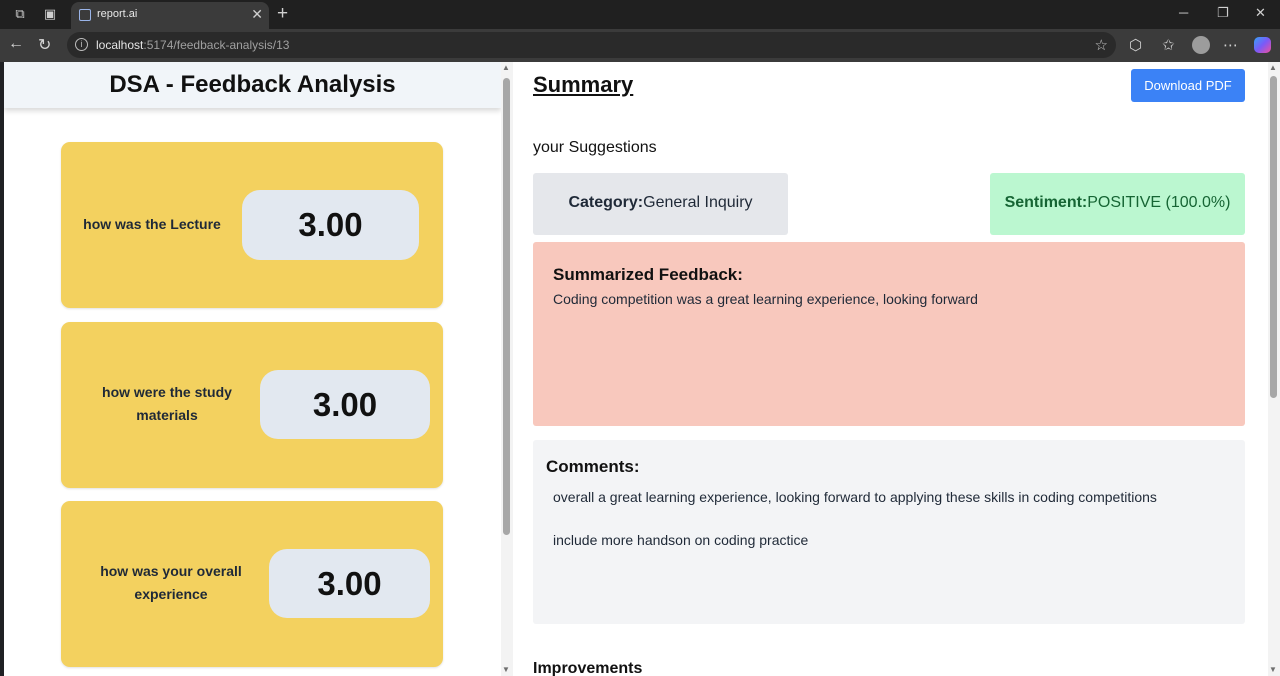 The width and height of the screenshot is (1280, 676). I want to click on close-tab-icon: ✕, so click(257, 14).